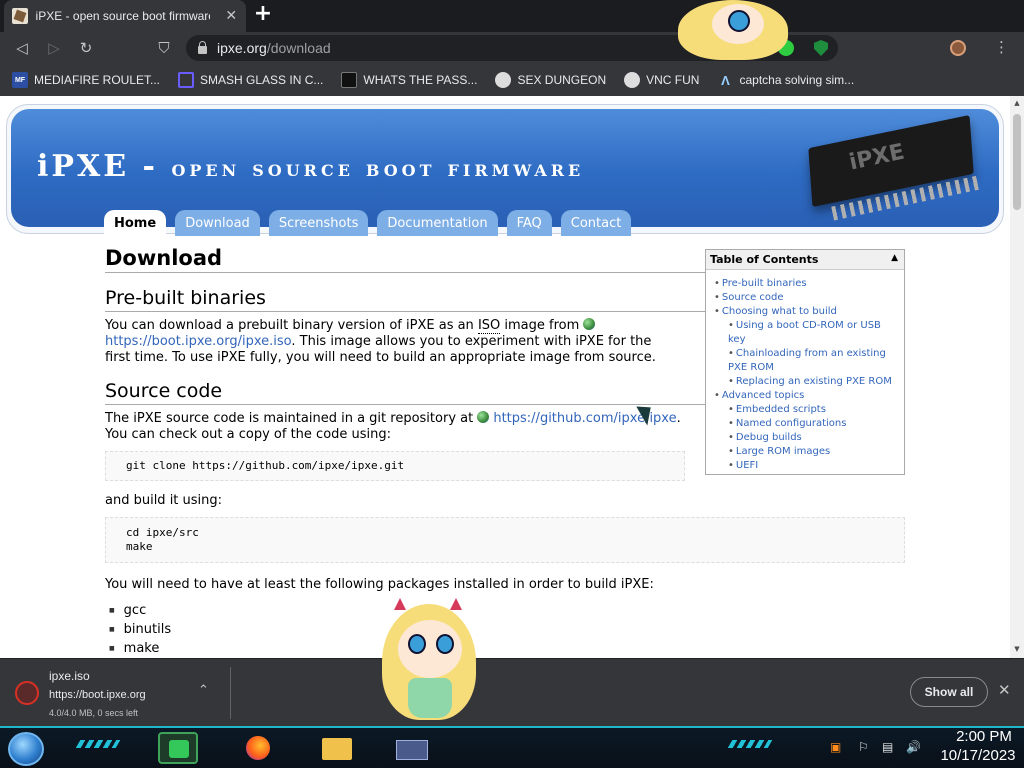 The width and height of the screenshot is (1024, 768). Describe the element at coordinates (310, 166) in the screenshot. I see `site-title: iPXE - open source boot firmware` at that location.